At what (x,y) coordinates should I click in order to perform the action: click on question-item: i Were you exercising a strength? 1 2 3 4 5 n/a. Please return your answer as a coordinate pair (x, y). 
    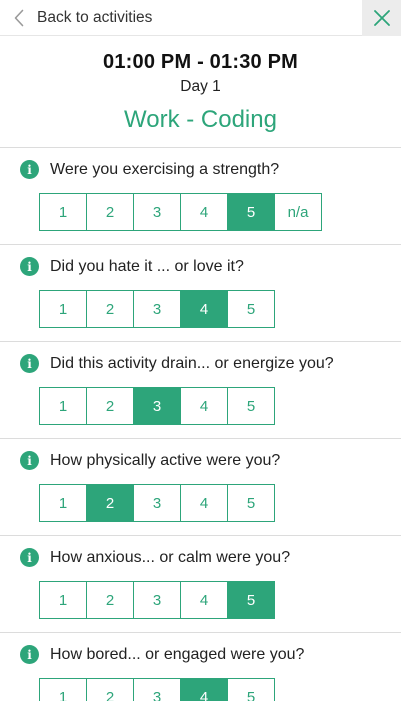
    Looking at the image, I should click on (200, 195).